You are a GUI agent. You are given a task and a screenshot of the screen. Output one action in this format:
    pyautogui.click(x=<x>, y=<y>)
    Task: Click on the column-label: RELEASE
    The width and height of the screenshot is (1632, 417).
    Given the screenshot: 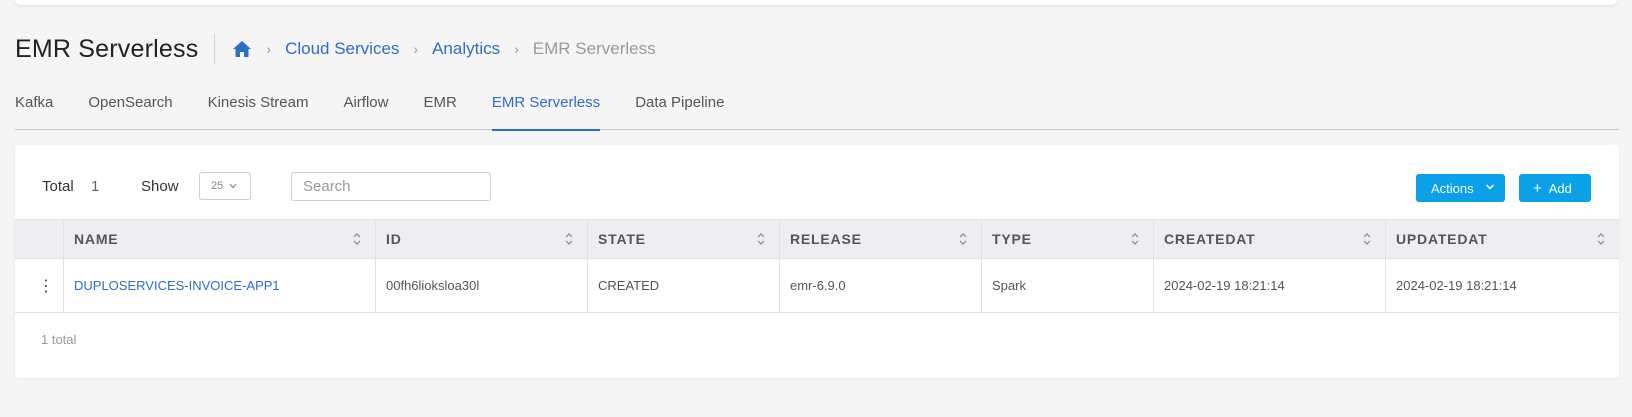 What is the action you would take?
    pyautogui.click(x=826, y=239)
    